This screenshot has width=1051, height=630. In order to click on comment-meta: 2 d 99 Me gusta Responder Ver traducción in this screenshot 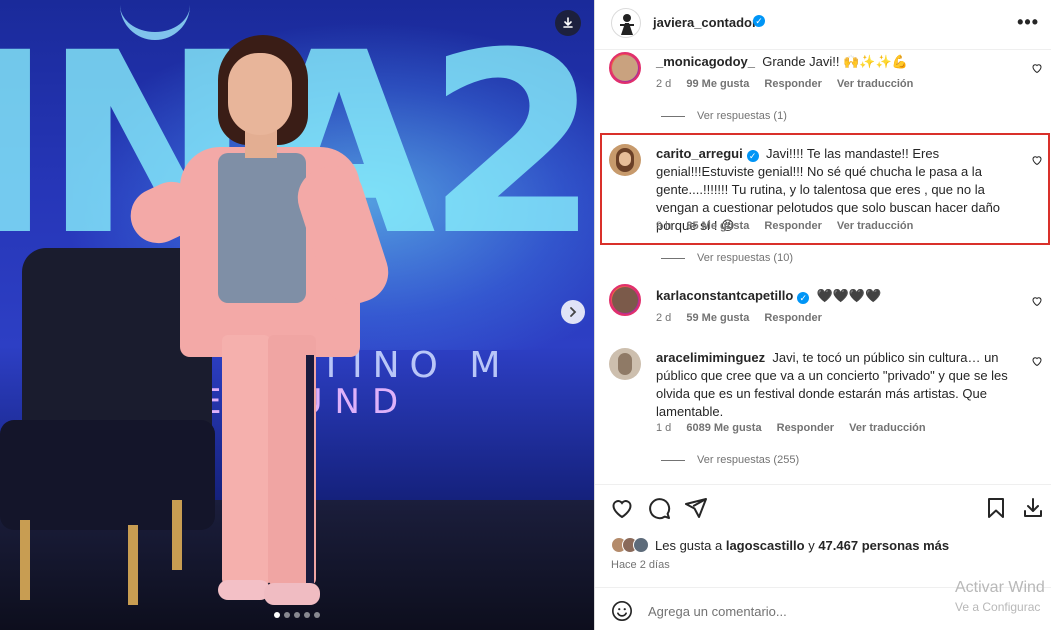, I will do `click(790, 84)`.